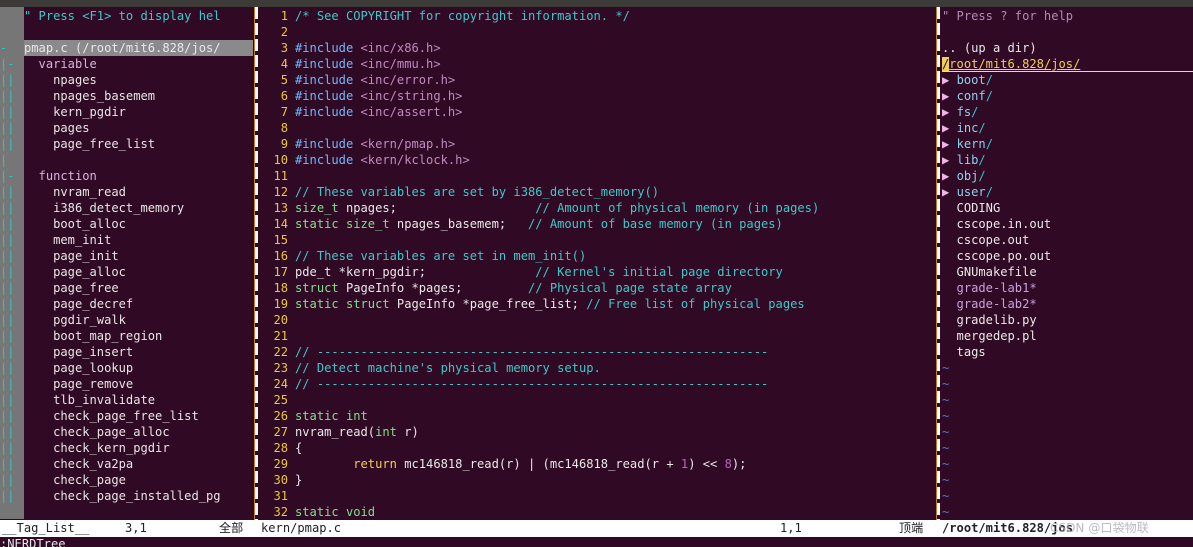 Image resolution: width=1193 pixels, height=547 pixels. I want to click on taglist-tag-item: check_page_alloc, so click(97, 432).